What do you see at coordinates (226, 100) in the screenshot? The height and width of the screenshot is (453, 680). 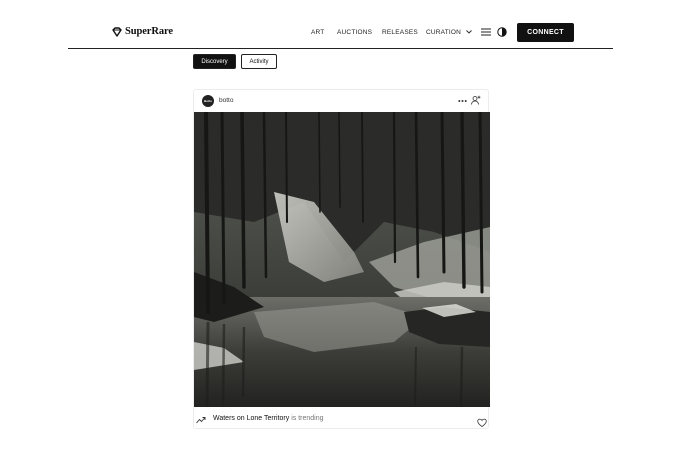 I see `artist-name: botto` at bounding box center [226, 100].